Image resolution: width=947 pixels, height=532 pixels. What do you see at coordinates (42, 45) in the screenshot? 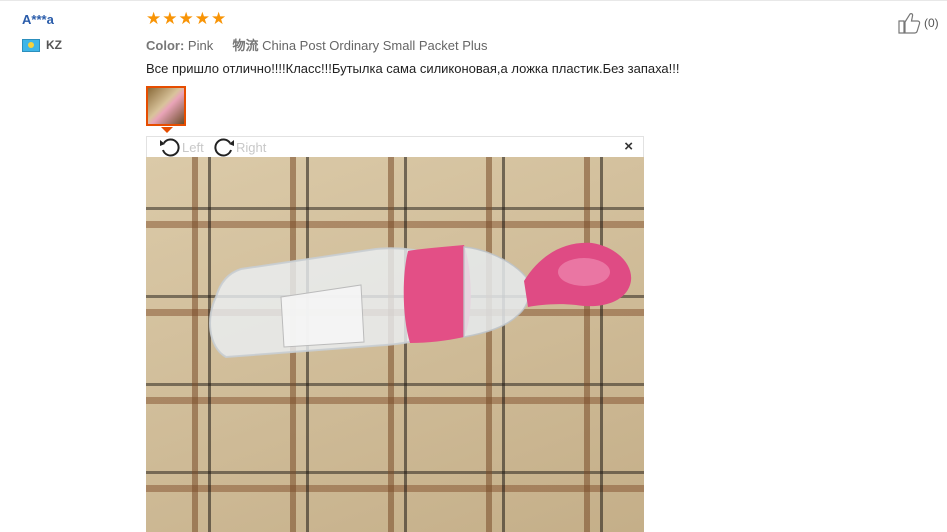
I see `reviewer-country: KZ` at bounding box center [42, 45].